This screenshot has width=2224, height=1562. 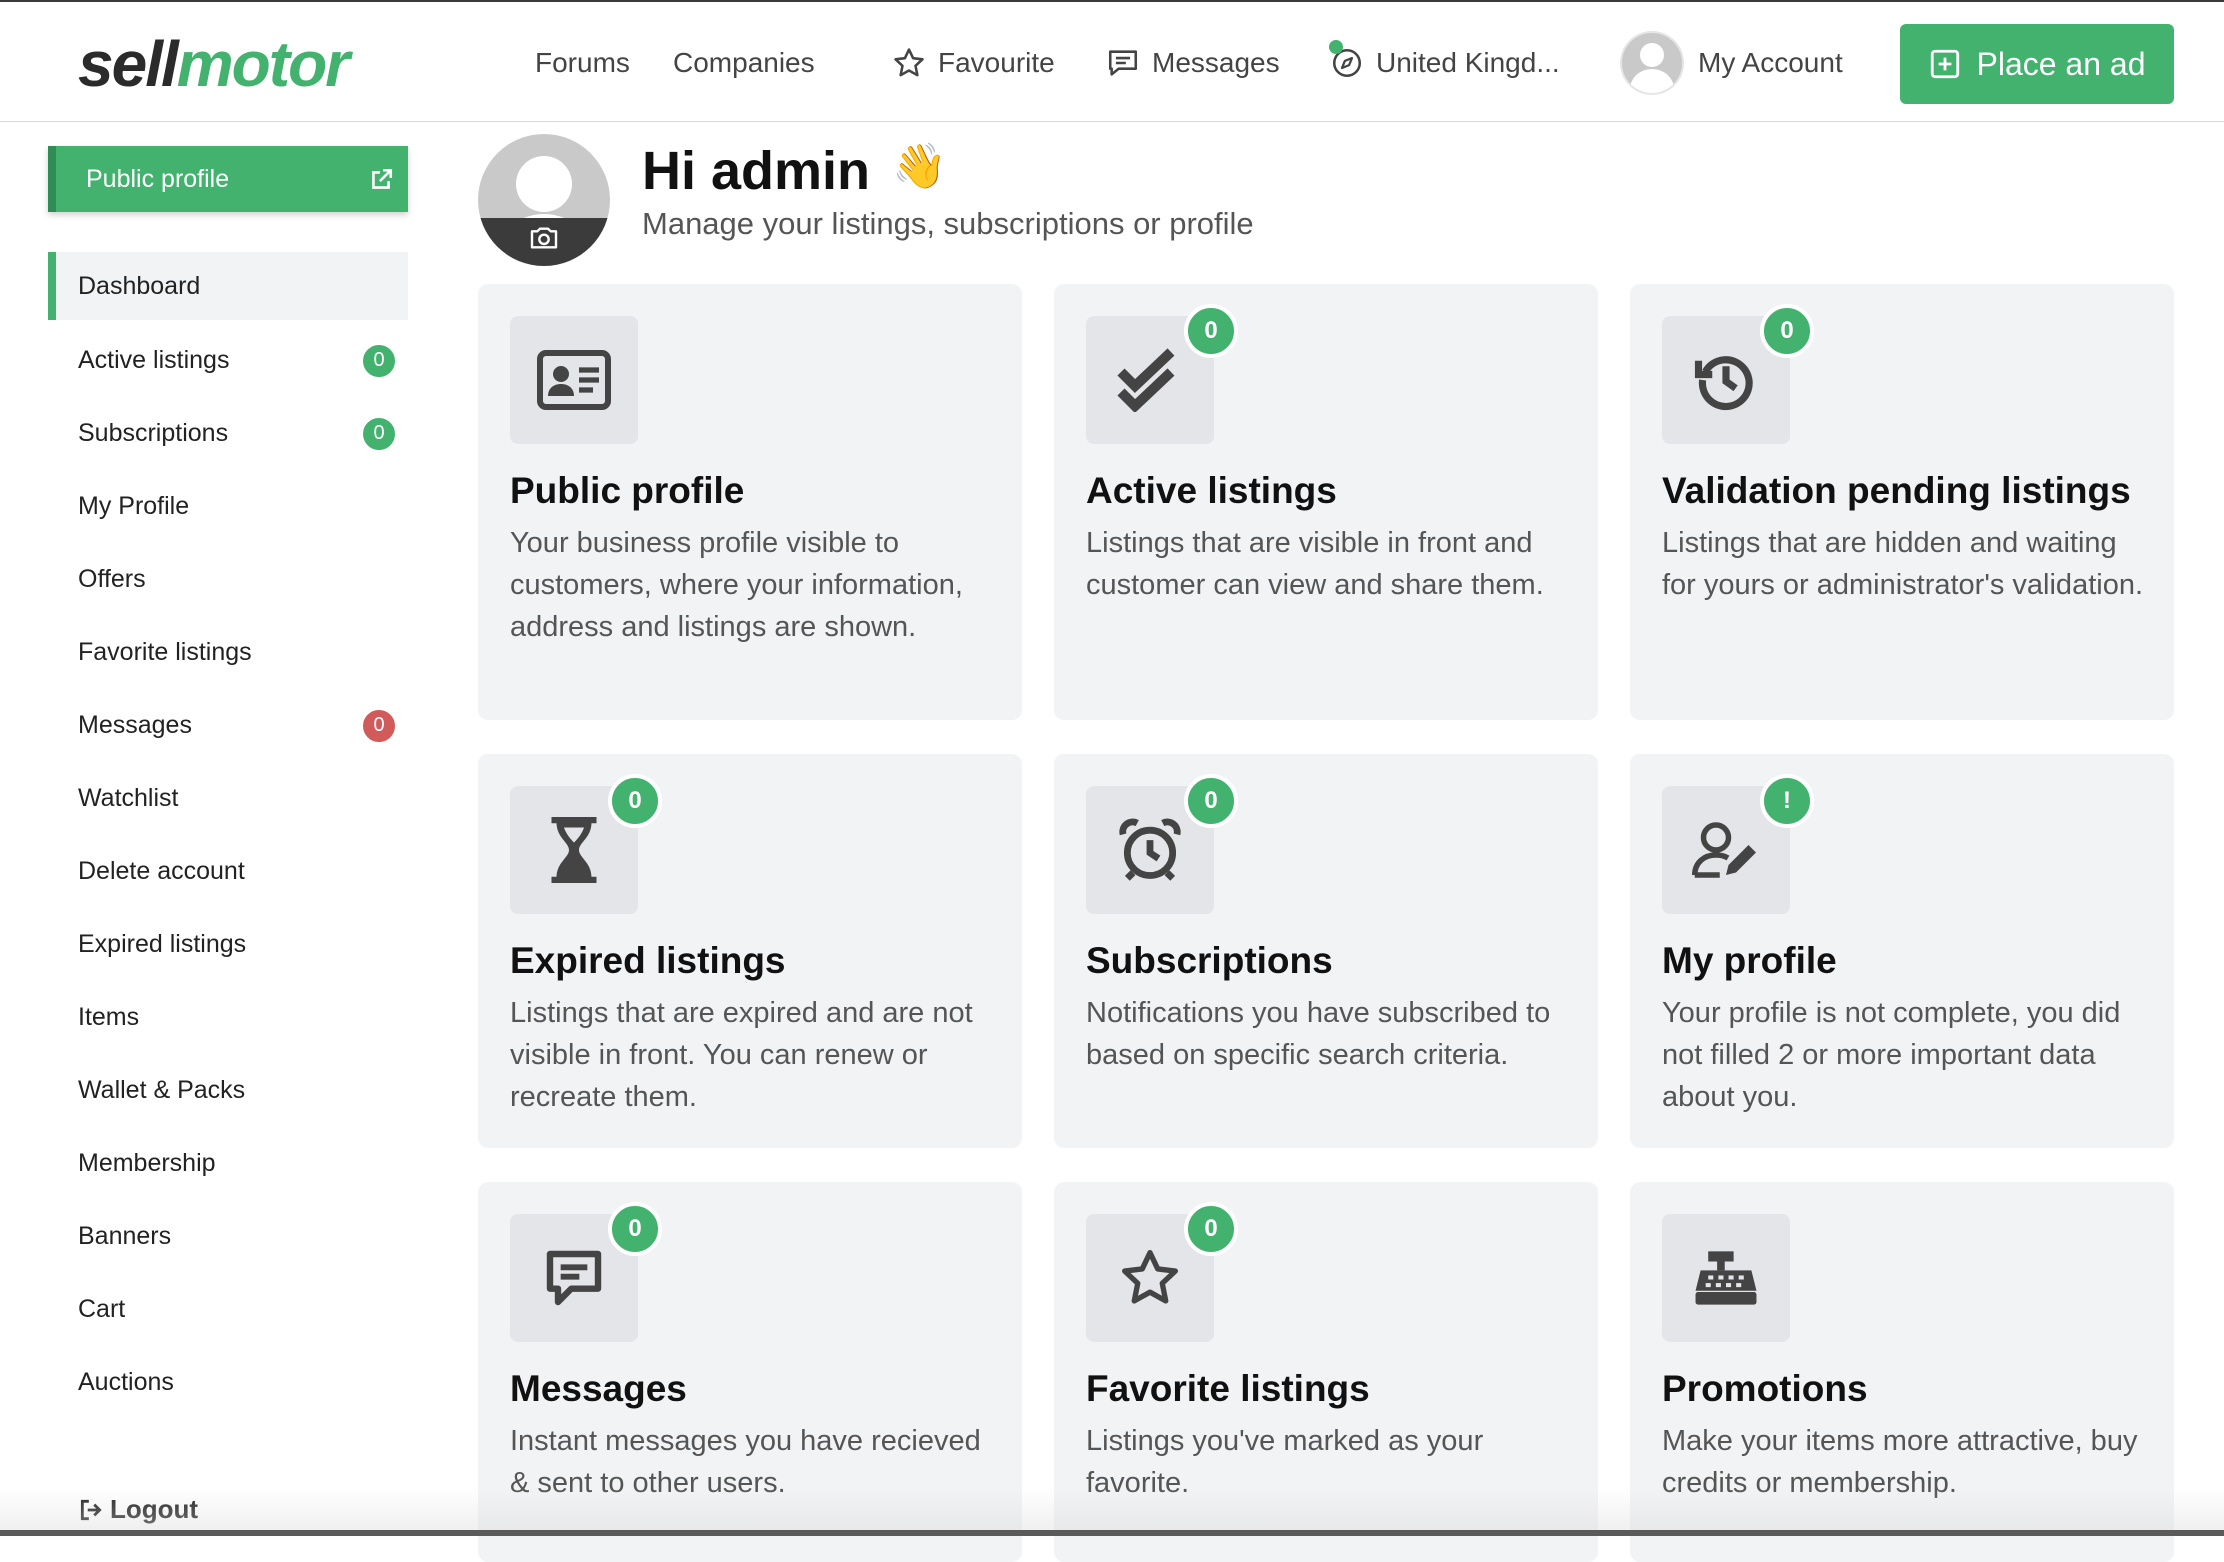 What do you see at coordinates (744, 63) in the screenshot?
I see `nav-companies: Companies` at bounding box center [744, 63].